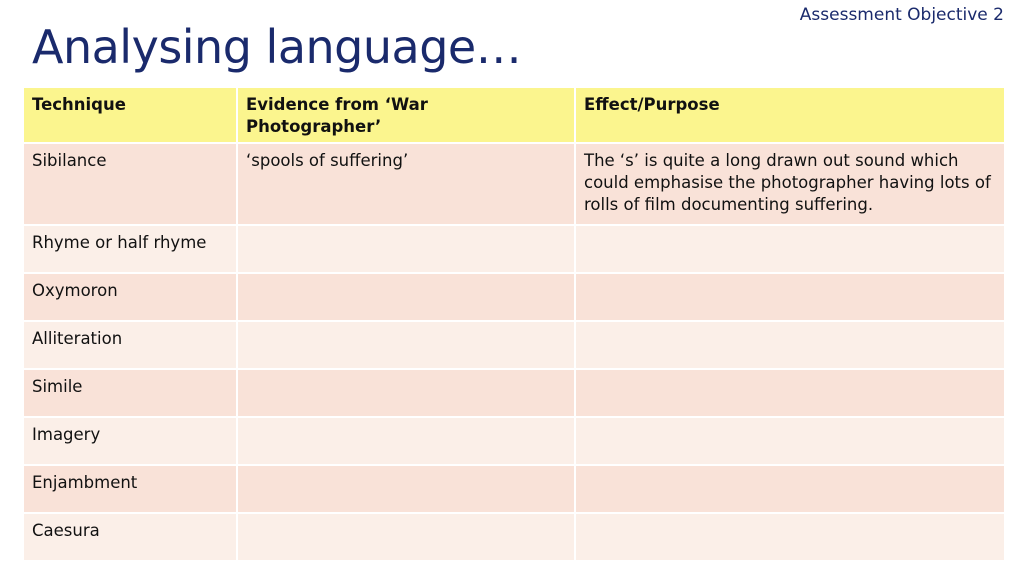 The width and height of the screenshot is (1024, 576). I want to click on technique-cell: Imagery, so click(130, 441).